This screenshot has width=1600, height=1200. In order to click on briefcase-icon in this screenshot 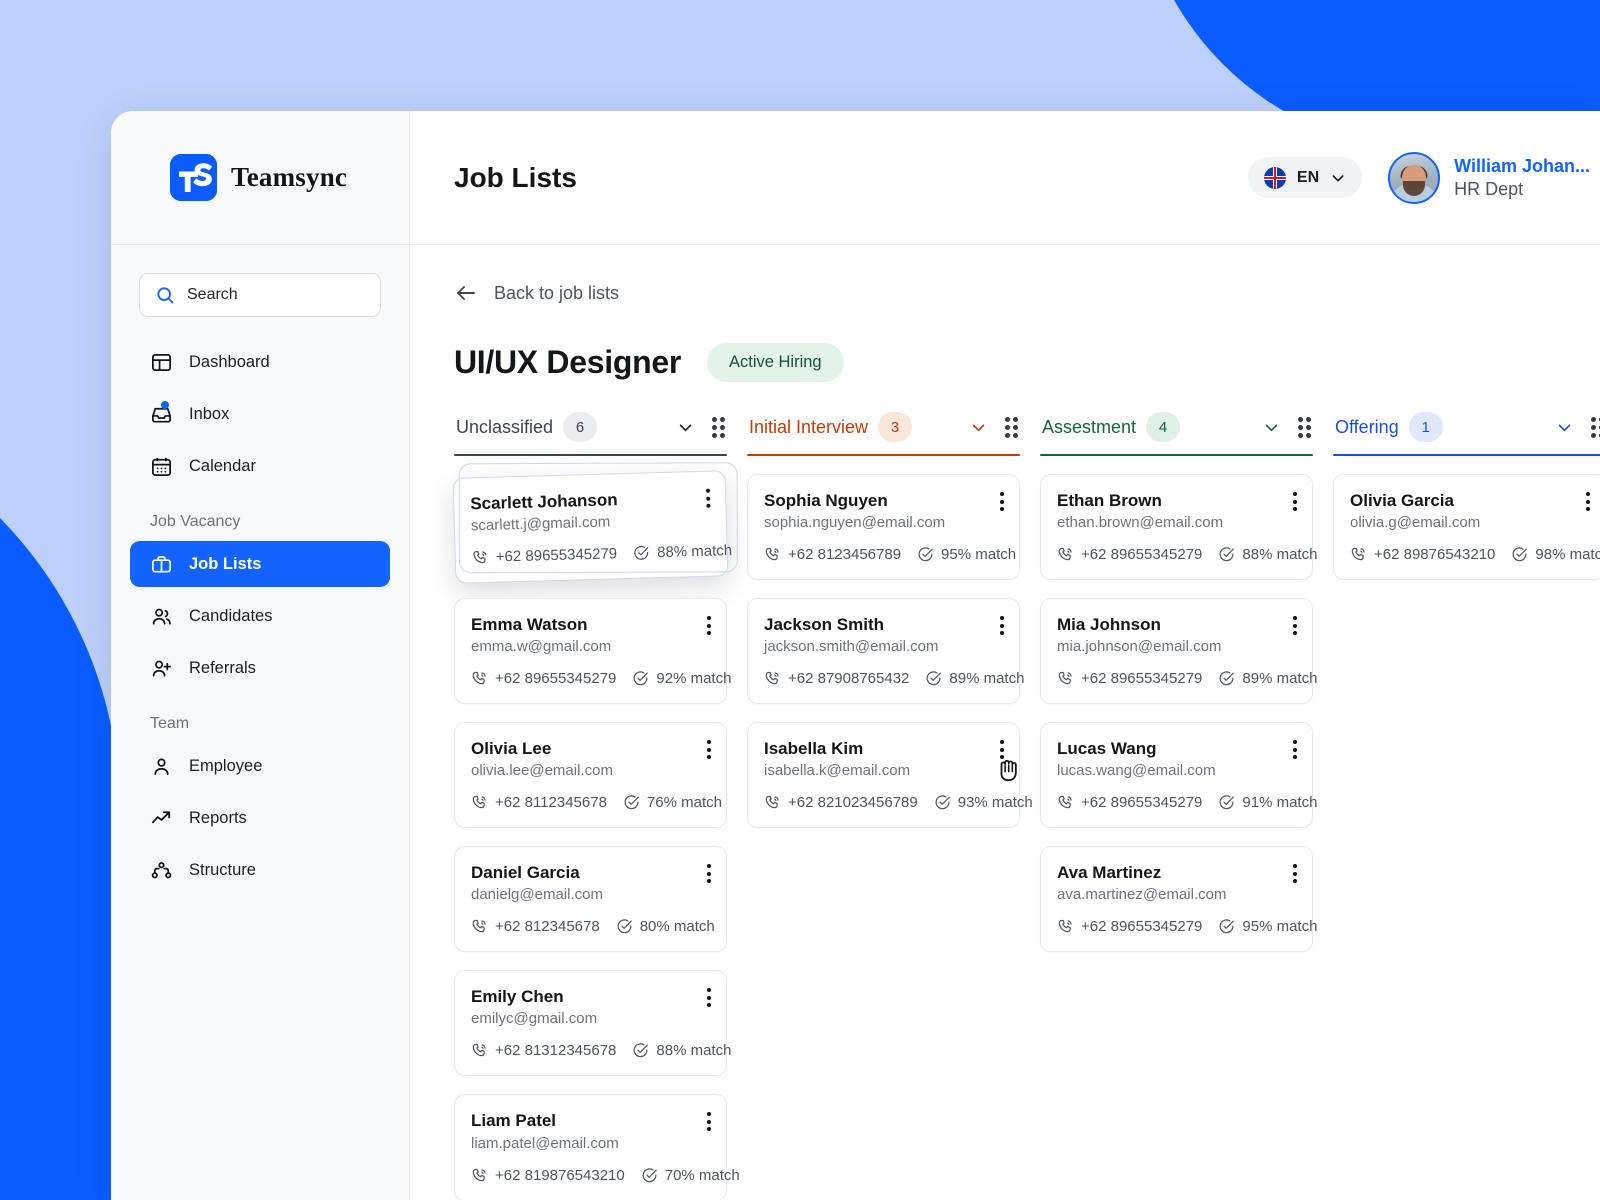, I will do `click(161, 564)`.